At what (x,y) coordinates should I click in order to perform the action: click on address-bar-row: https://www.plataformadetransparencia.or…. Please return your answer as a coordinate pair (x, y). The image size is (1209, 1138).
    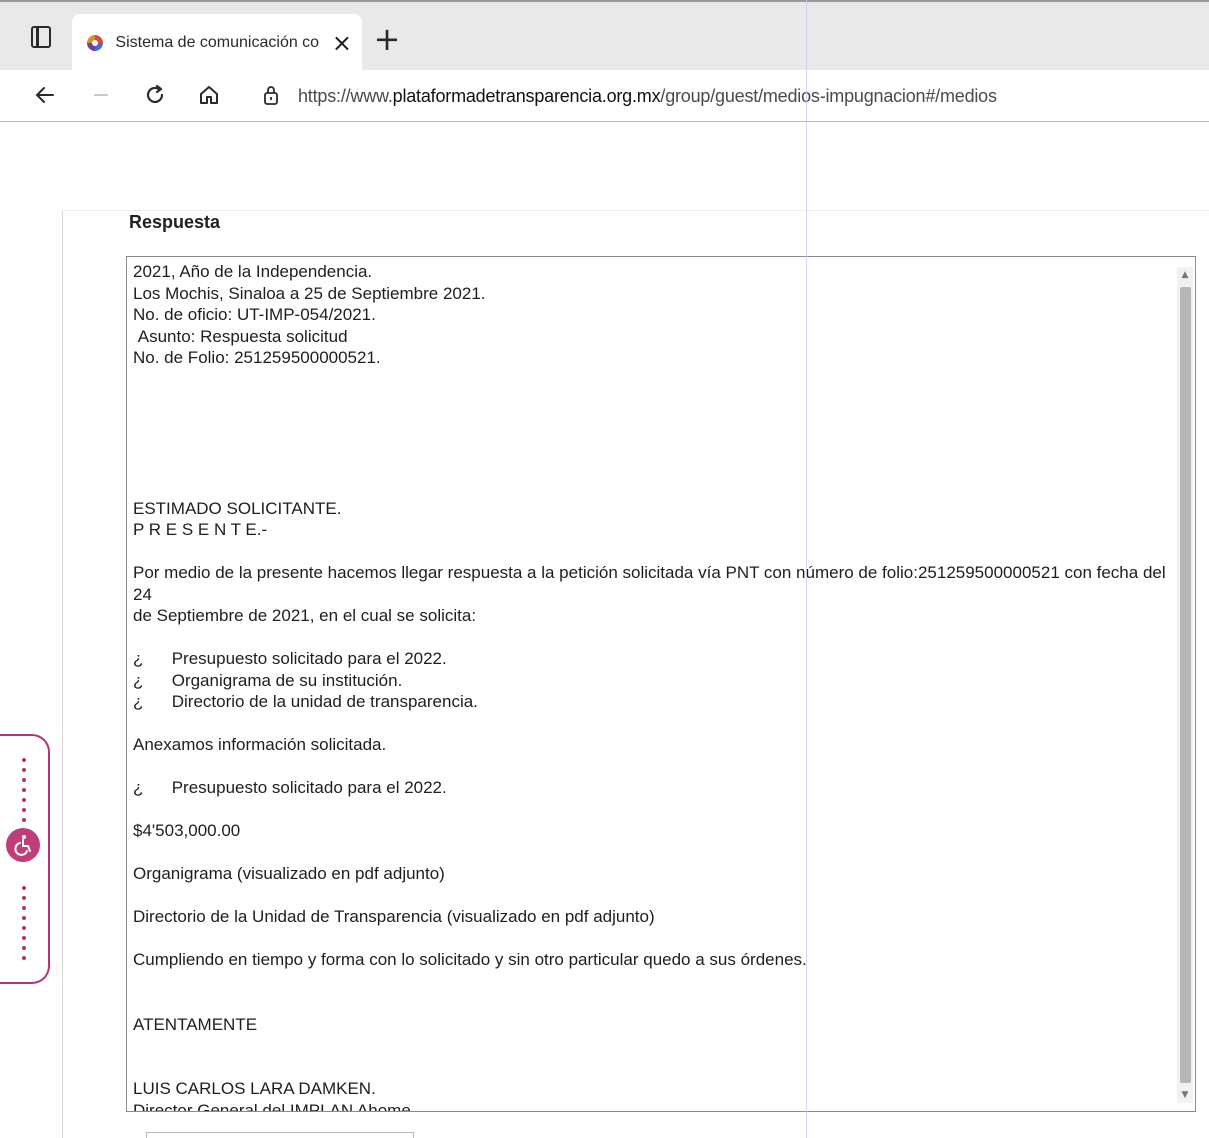
    Looking at the image, I should click on (604, 96).